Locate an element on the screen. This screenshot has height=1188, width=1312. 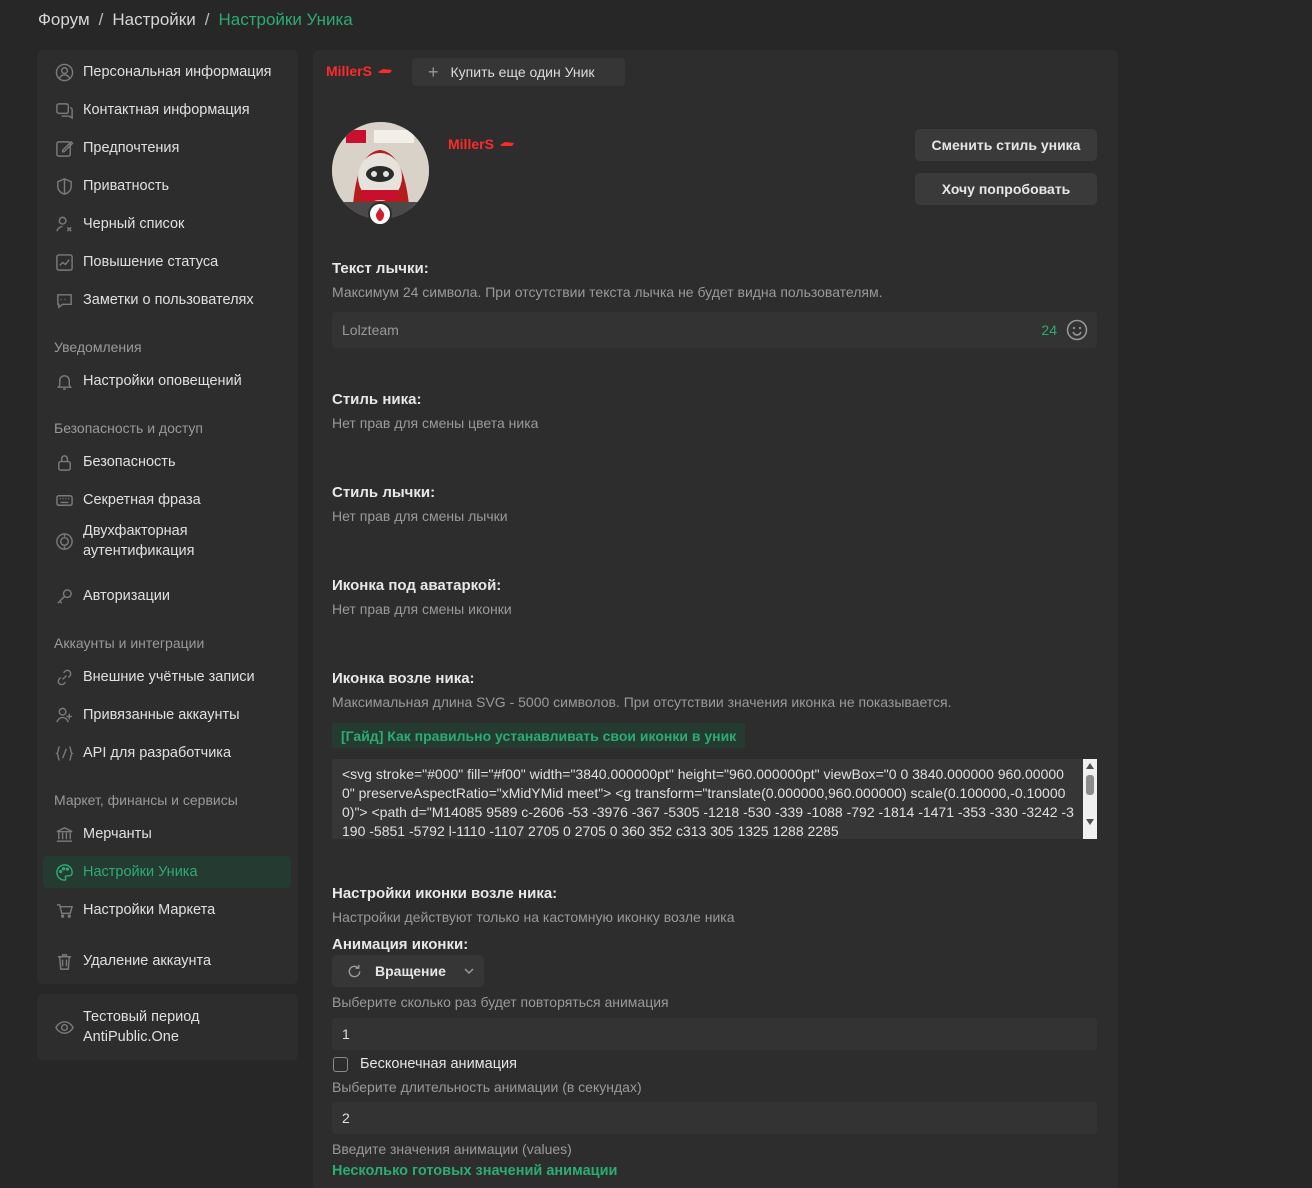
buy-button-label: Купить еще один Уник is located at coordinates (522, 72).